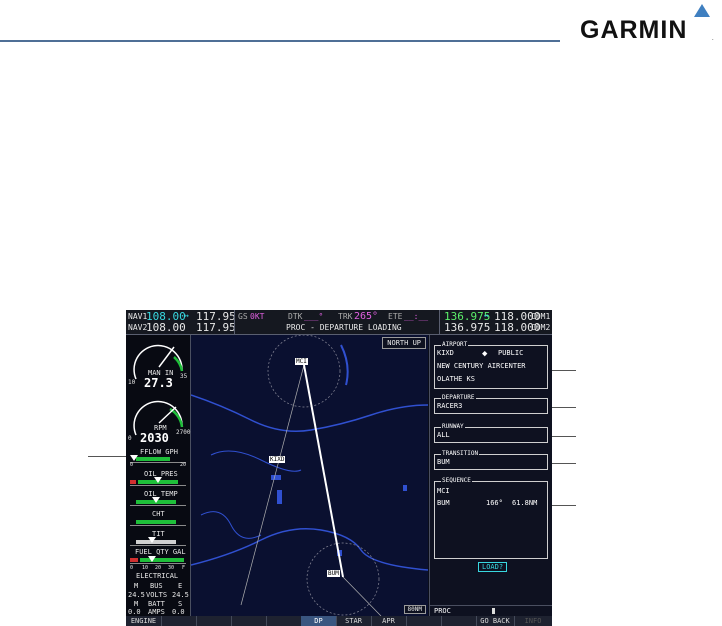  Describe the element at coordinates (491, 518) in the screenshot. I see `sequence-box: SEQUENCE` at that location.